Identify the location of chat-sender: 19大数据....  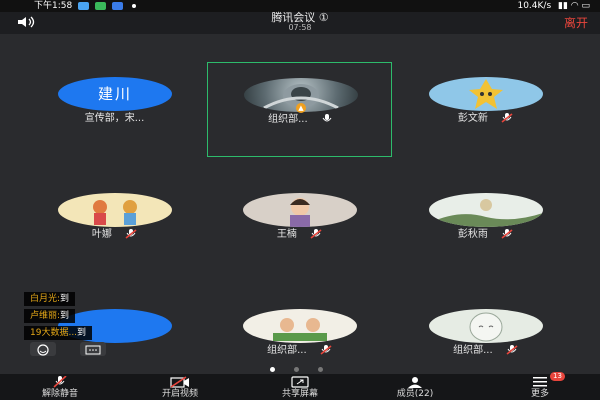
(54, 333).